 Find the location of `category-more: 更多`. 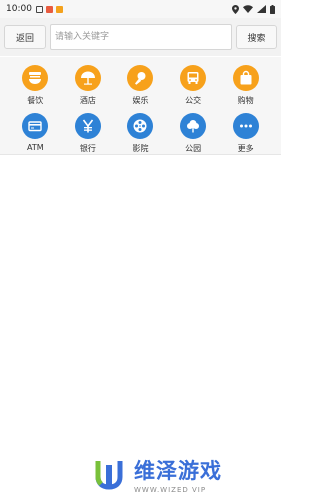

category-more: 更多 is located at coordinates (246, 133).